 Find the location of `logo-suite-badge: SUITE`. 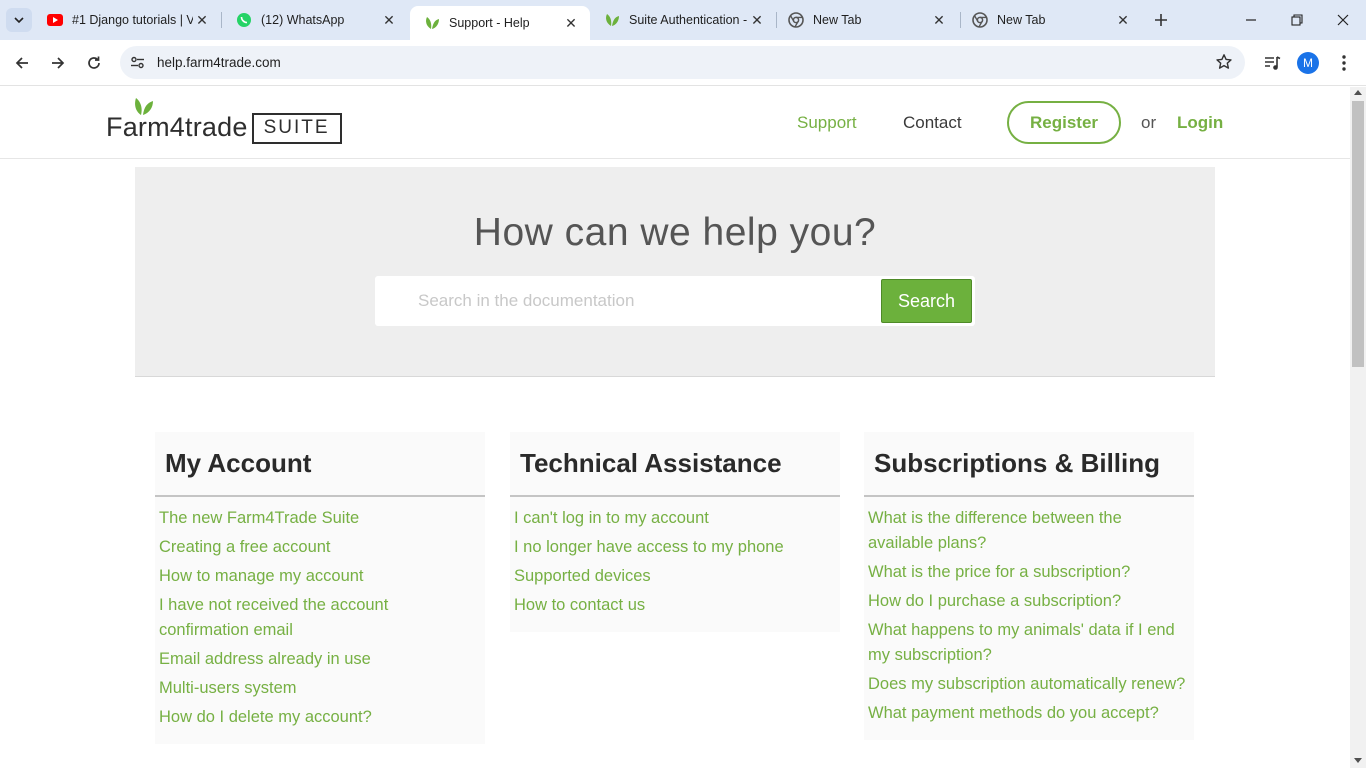

logo-suite-badge: SUITE is located at coordinates (296, 128).